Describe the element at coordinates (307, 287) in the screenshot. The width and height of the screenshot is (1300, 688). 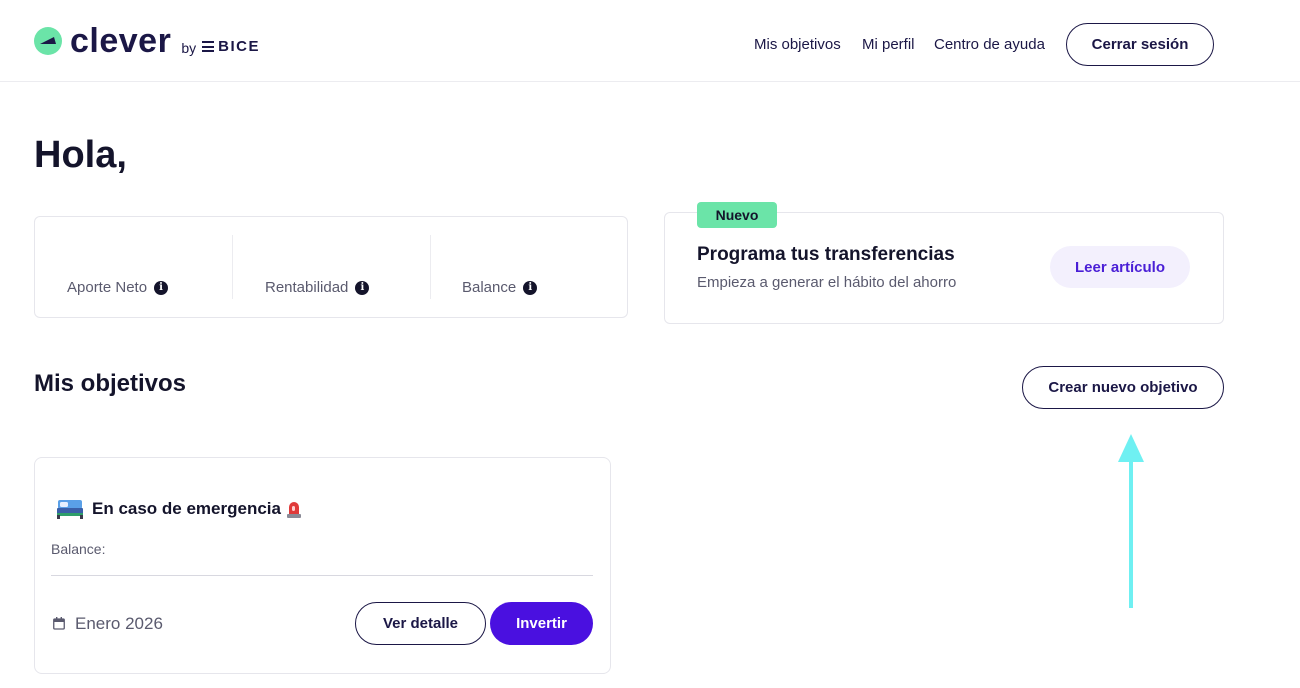
I see `stat-label: Rentabilidad` at that location.